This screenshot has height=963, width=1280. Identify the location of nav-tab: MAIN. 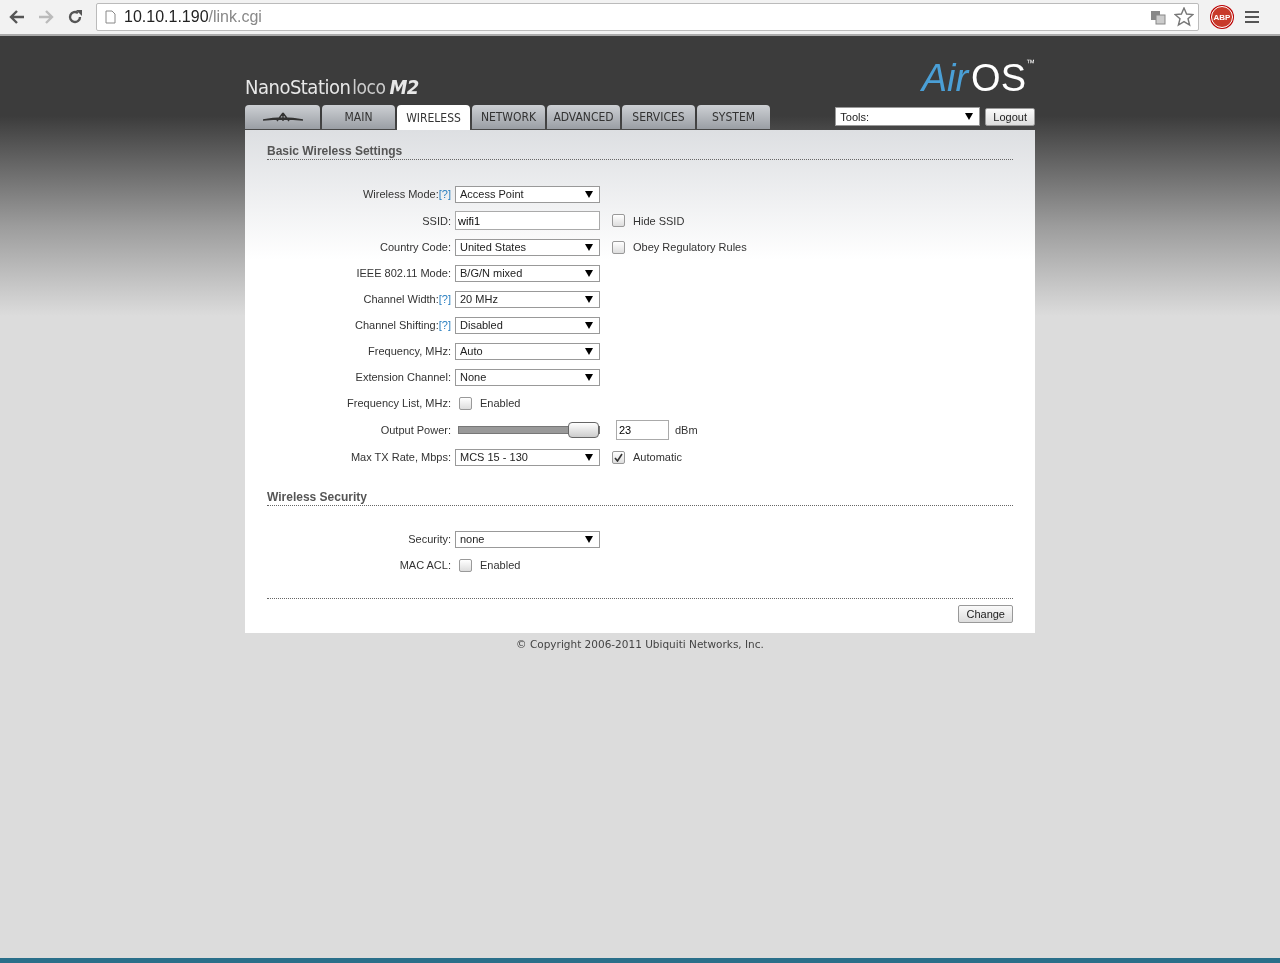
(358, 117).